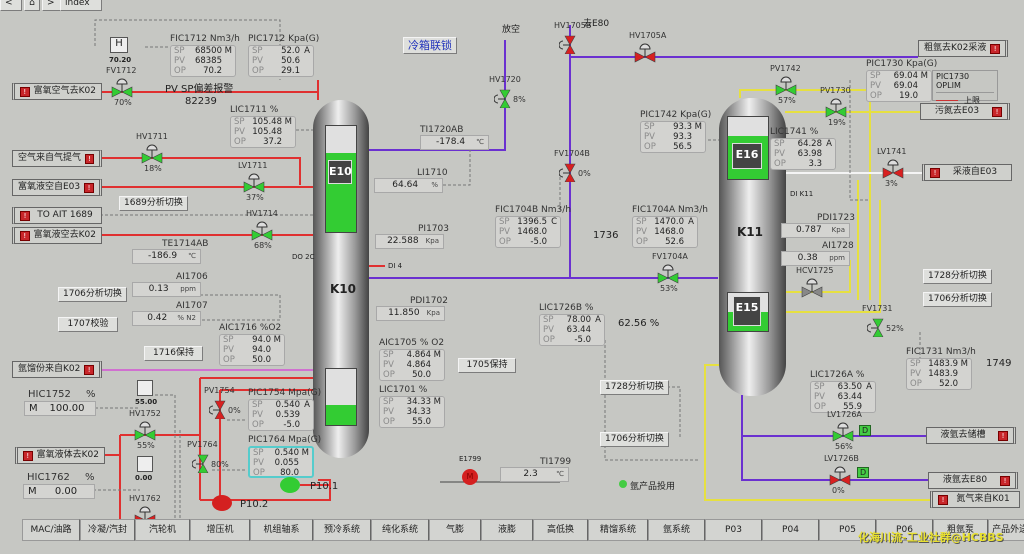 This screenshot has width=1024, height=554. I want to click on back-button: <, so click(11, 5).